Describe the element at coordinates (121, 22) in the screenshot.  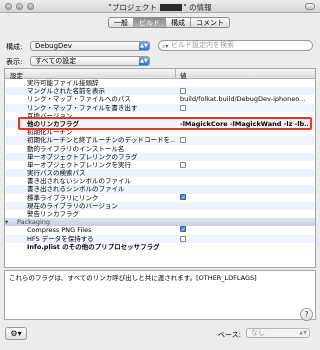
I see `tab-general: 一般` at that location.